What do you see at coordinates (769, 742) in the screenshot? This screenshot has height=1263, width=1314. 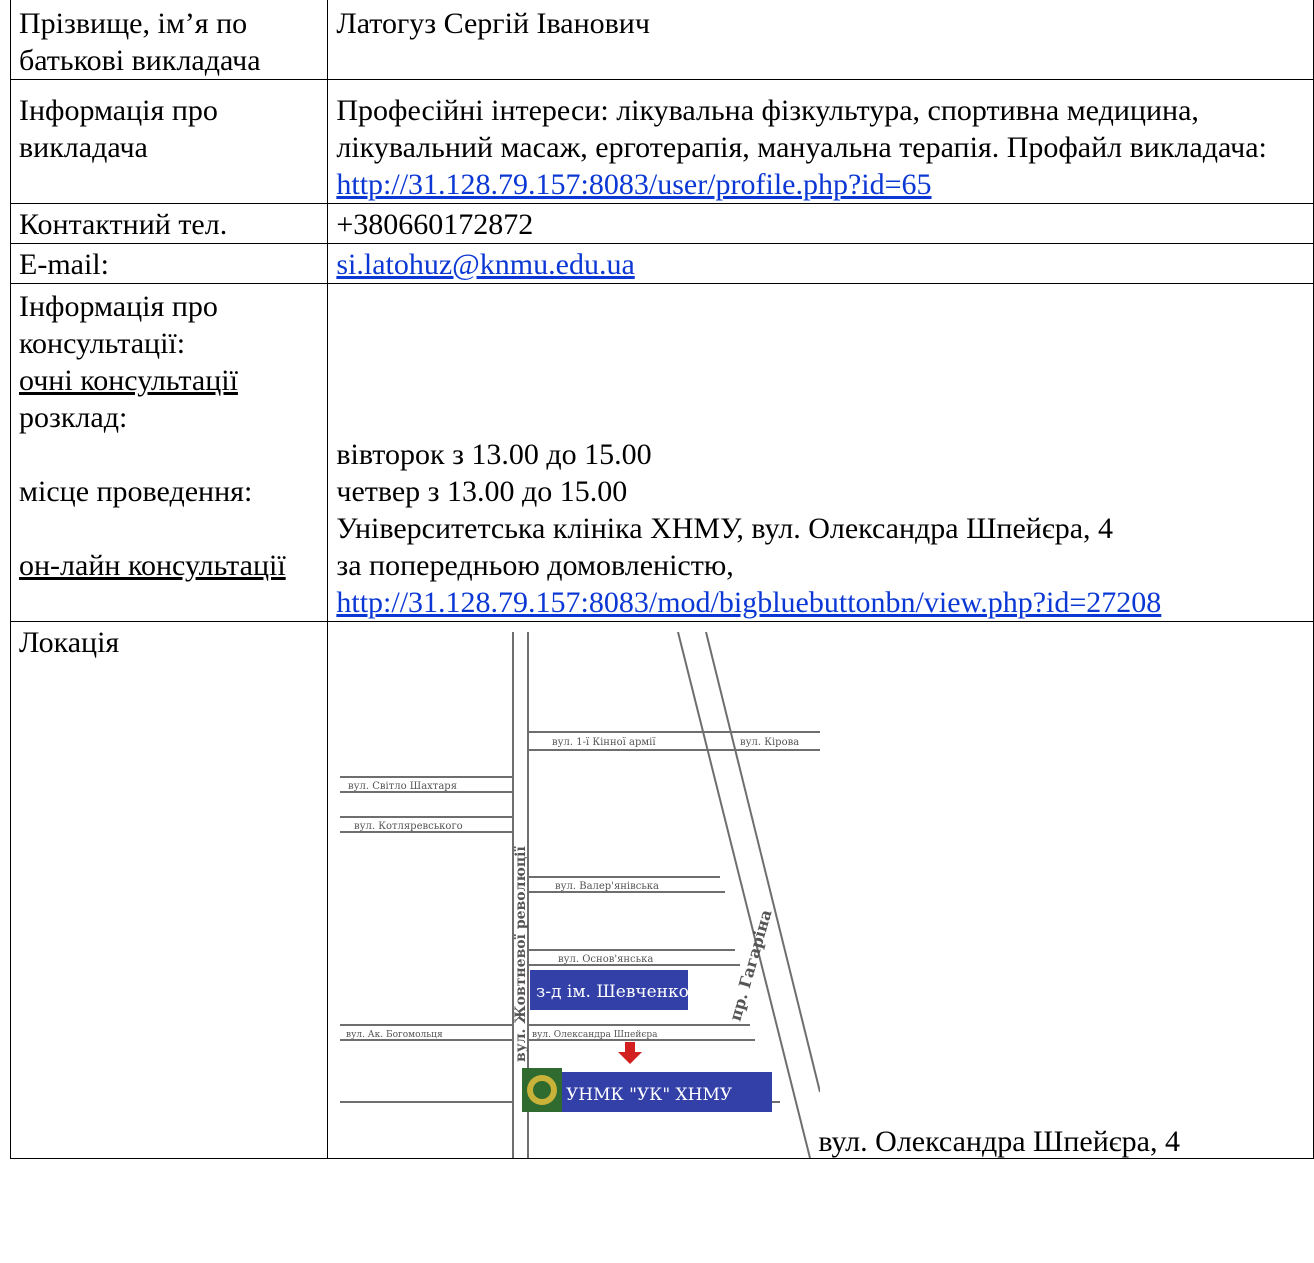 I see `street-kirova: вул. Кірова` at bounding box center [769, 742].